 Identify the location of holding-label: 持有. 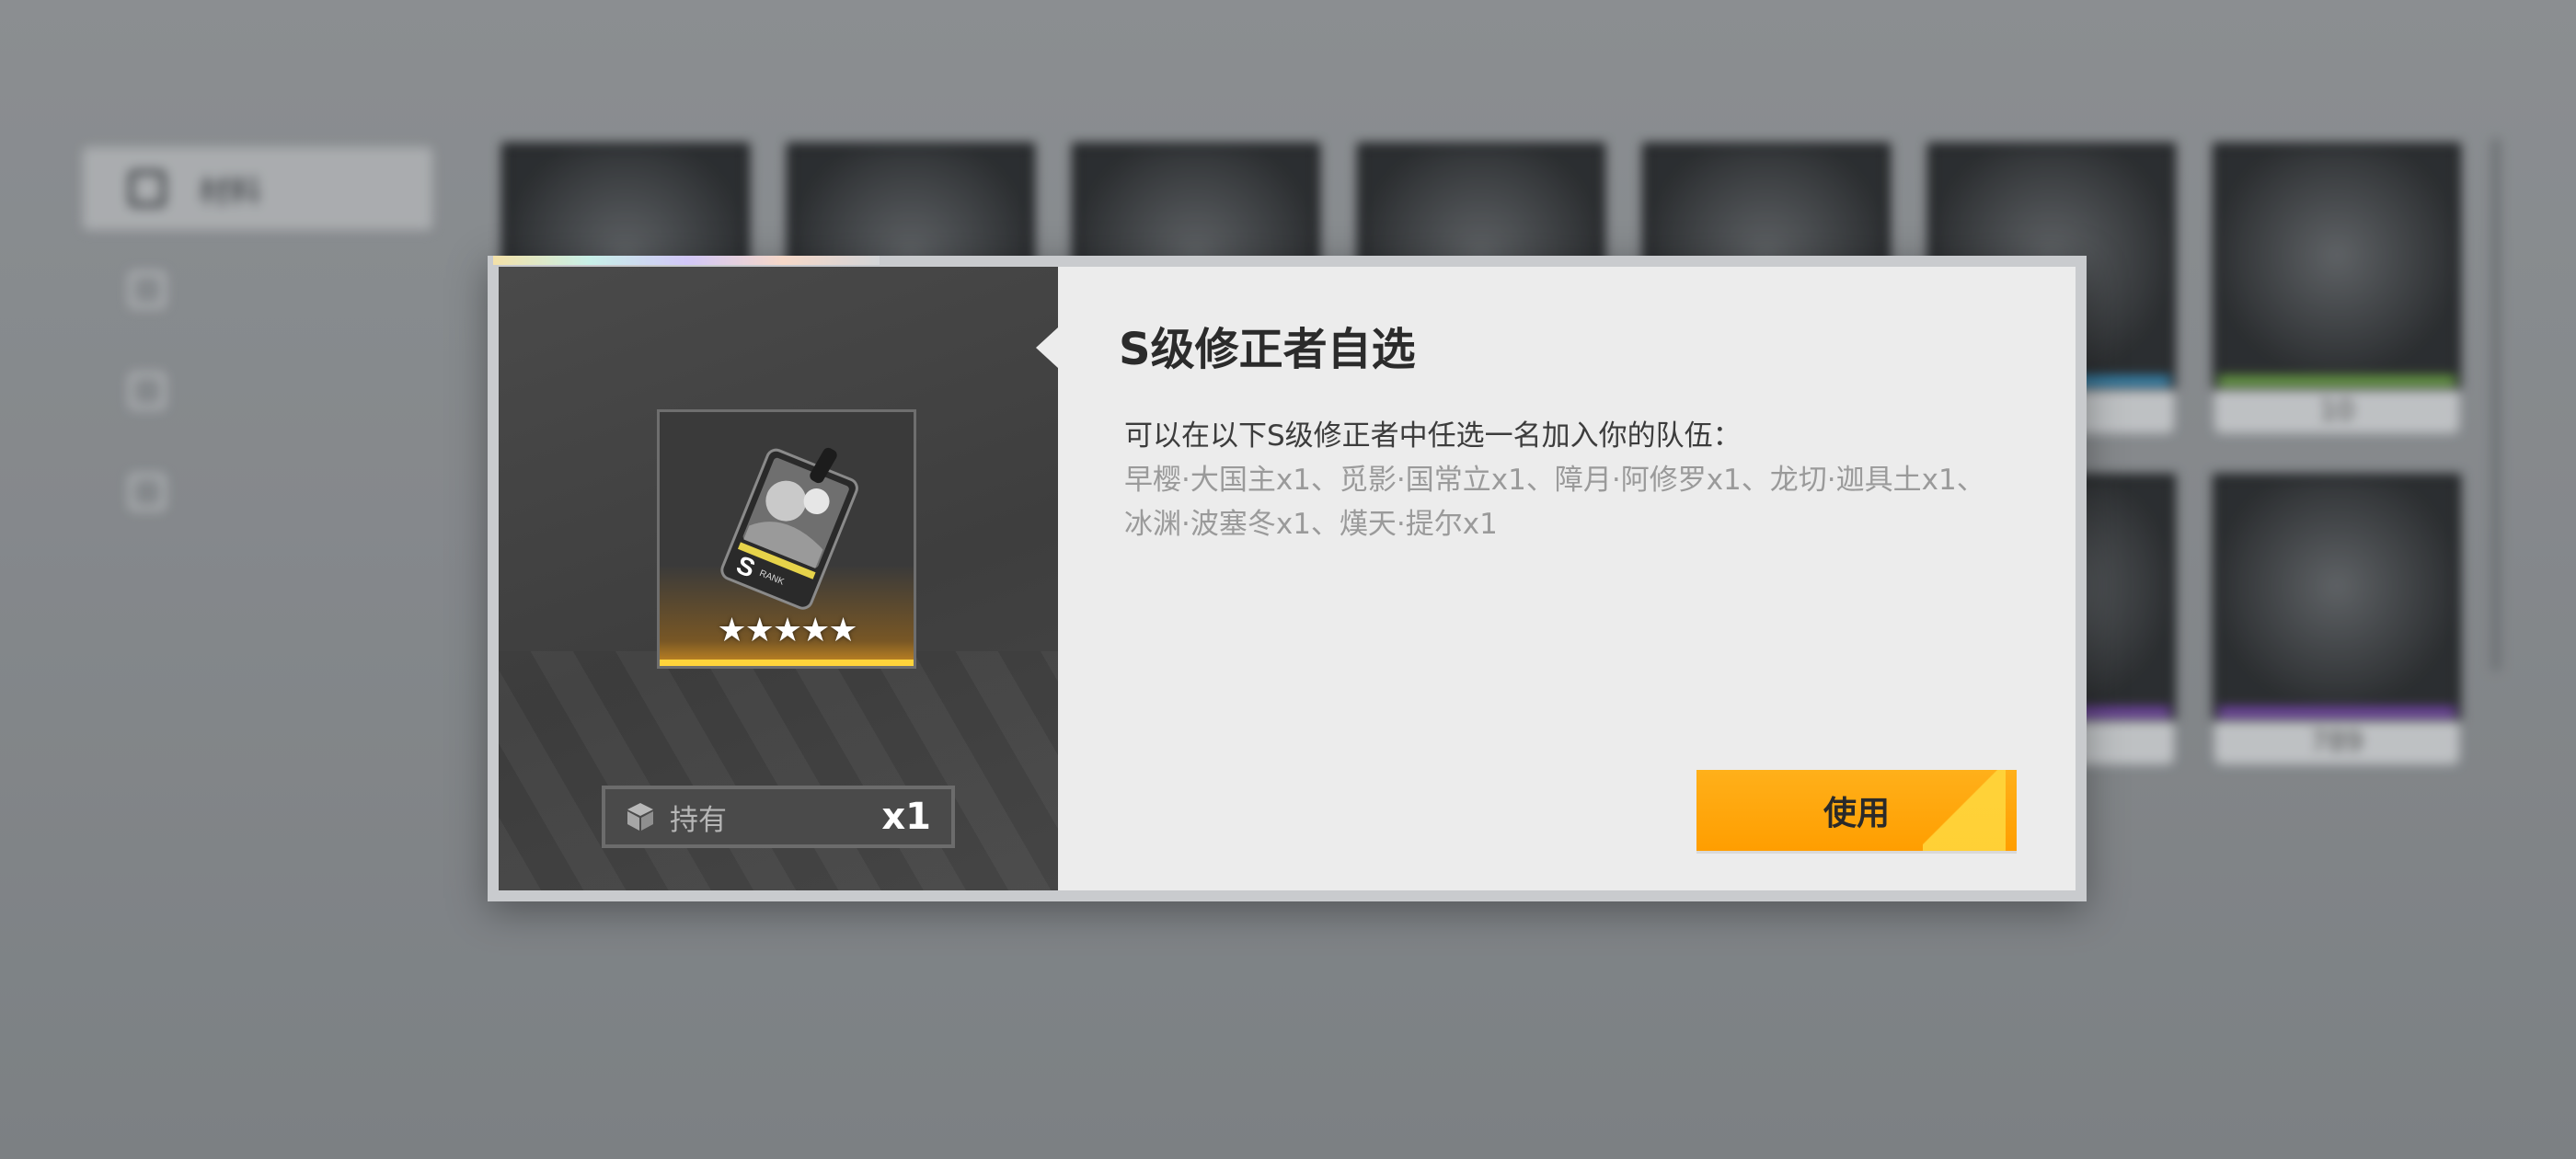
(698, 820).